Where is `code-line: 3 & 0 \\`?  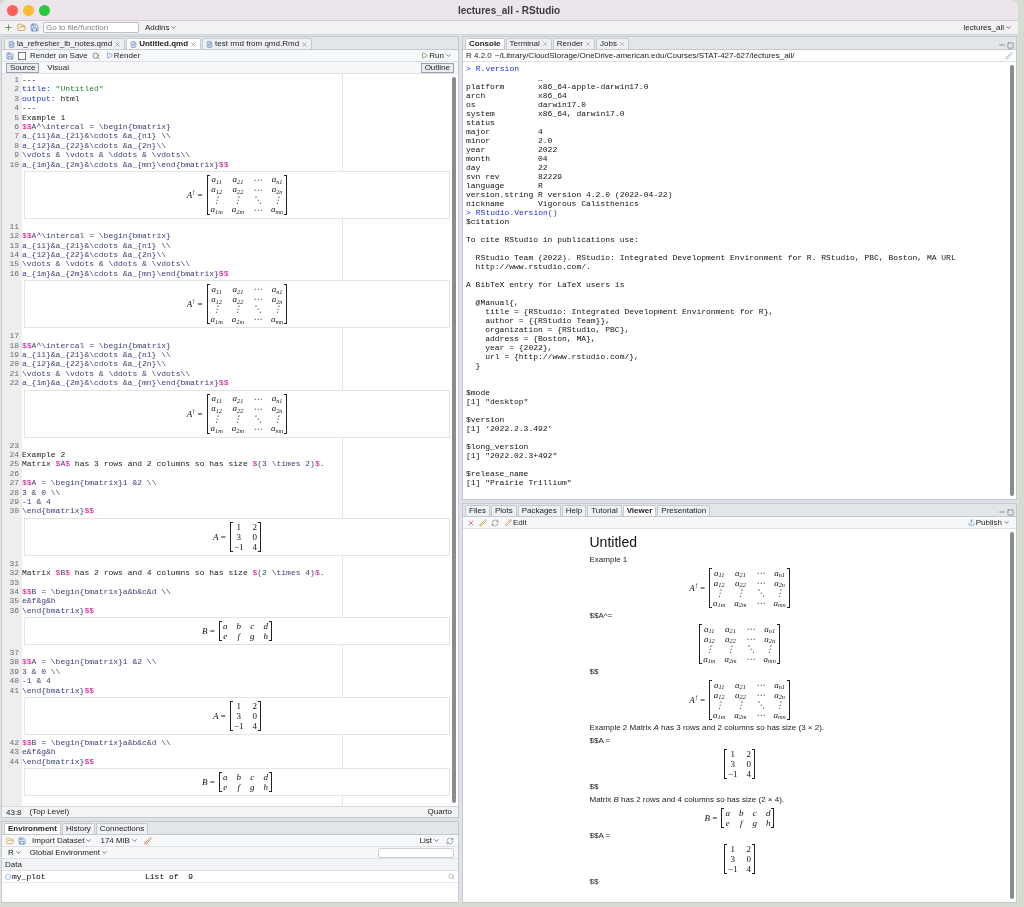
code-line: 3 & 0 \\ is located at coordinates (41, 671).